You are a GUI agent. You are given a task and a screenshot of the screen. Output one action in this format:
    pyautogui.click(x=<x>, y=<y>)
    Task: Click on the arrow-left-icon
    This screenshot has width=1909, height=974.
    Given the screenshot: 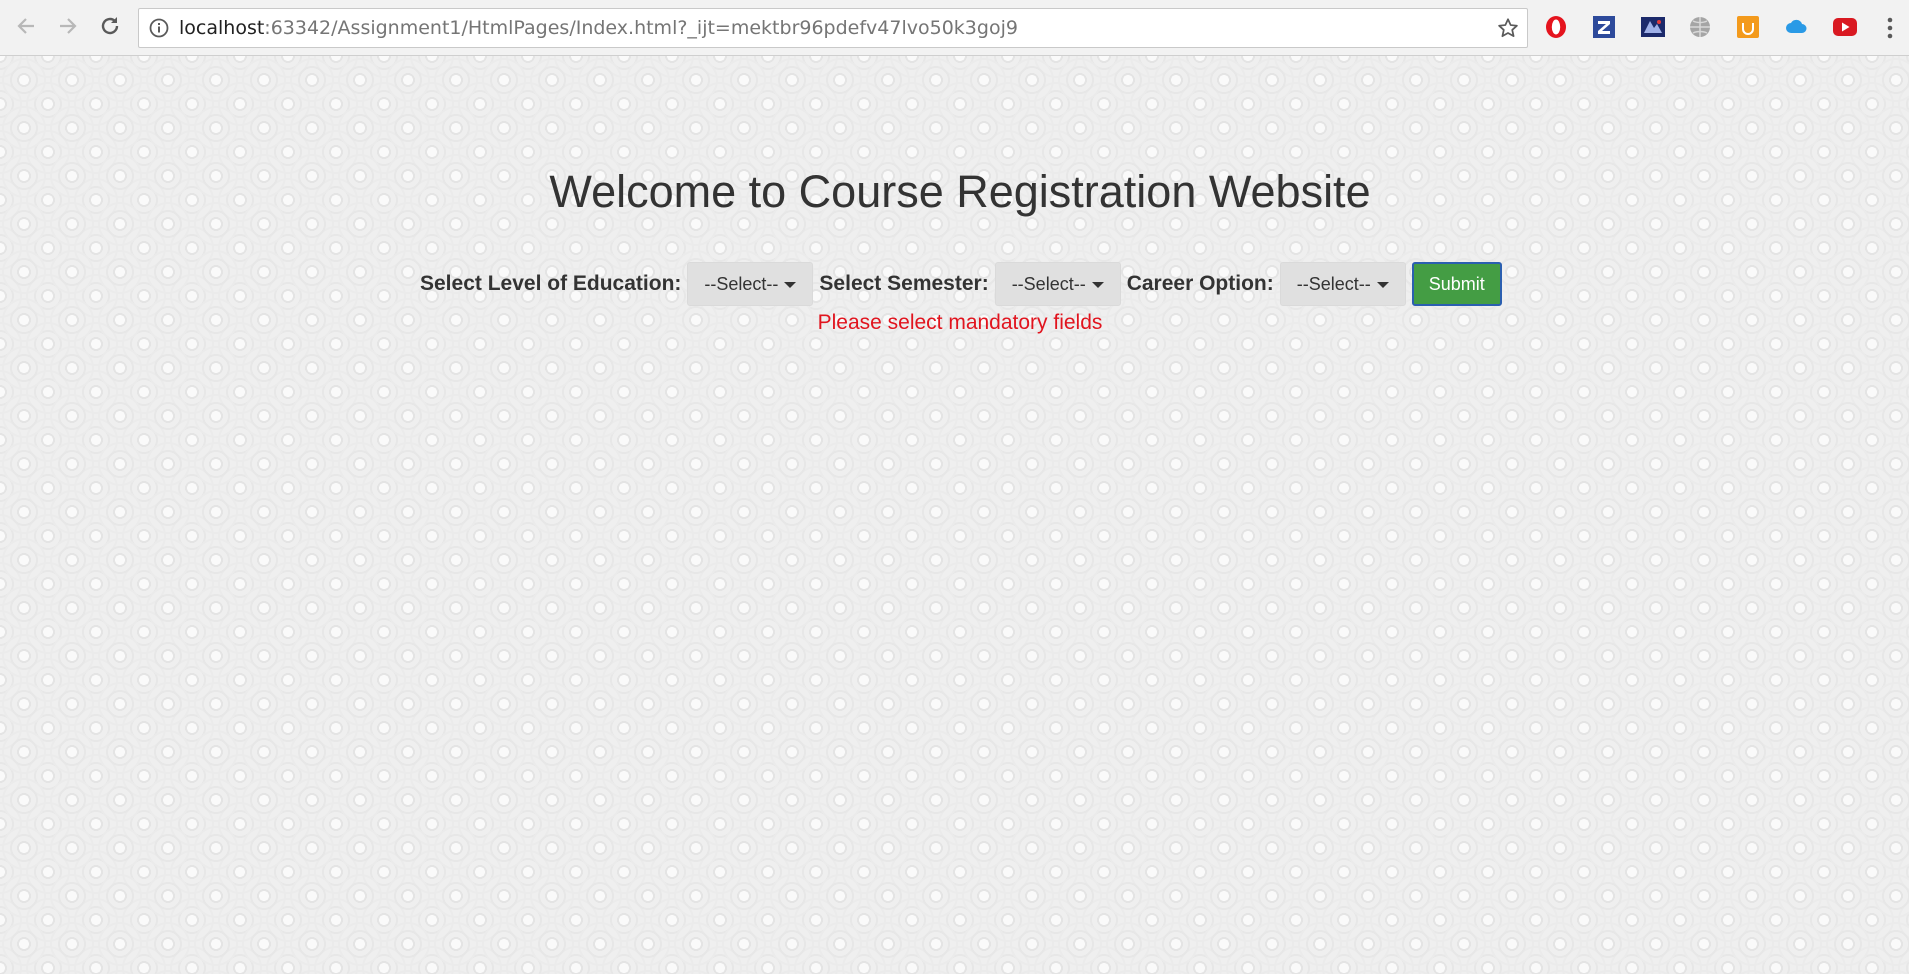 What is the action you would take?
    pyautogui.click(x=25, y=26)
    